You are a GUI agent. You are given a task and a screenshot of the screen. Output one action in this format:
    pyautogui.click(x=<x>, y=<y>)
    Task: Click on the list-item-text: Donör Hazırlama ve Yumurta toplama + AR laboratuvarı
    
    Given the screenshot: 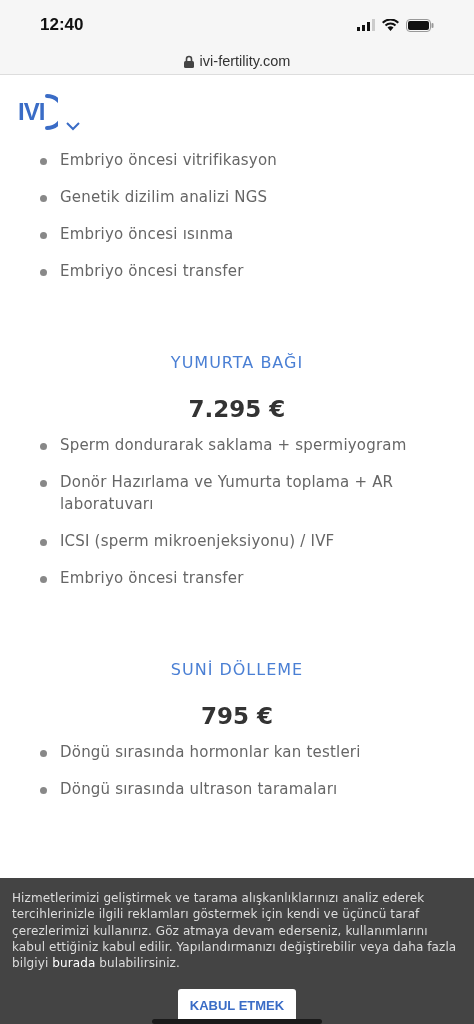 What is the action you would take?
    pyautogui.click(x=227, y=493)
    